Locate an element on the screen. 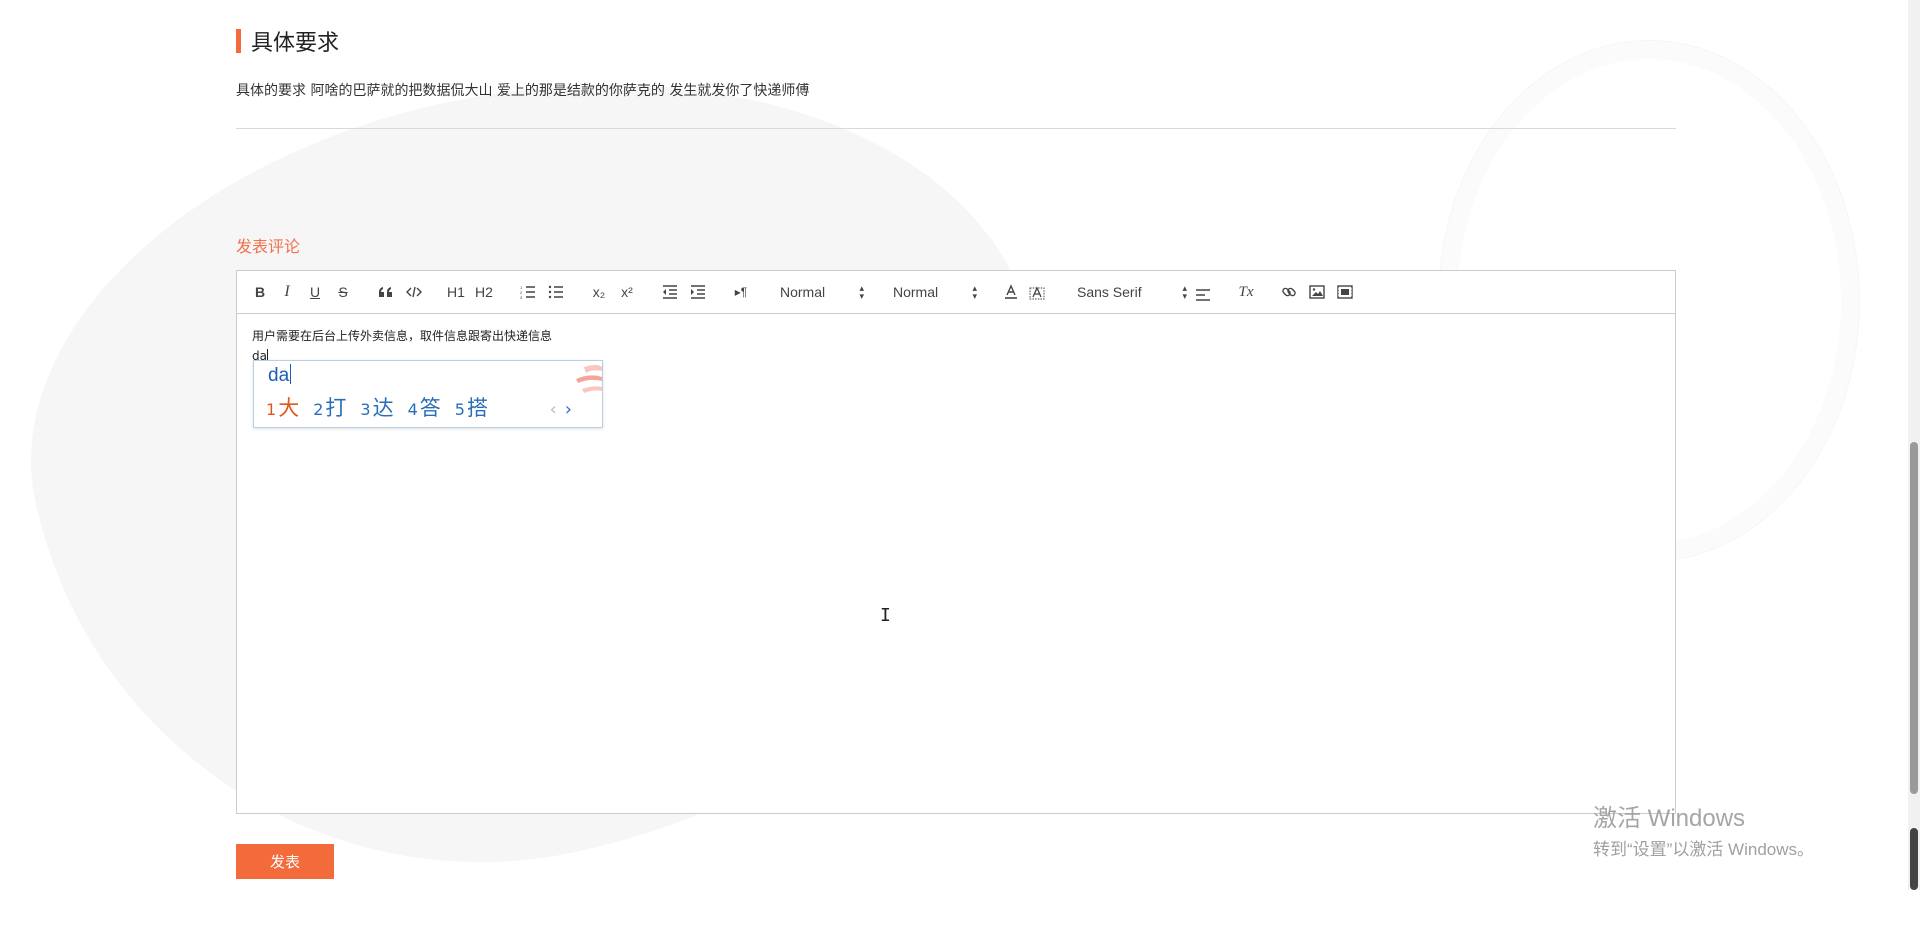 This screenshot has height=947, width=1920. font-color-button is located at coordinates (1011, 292).